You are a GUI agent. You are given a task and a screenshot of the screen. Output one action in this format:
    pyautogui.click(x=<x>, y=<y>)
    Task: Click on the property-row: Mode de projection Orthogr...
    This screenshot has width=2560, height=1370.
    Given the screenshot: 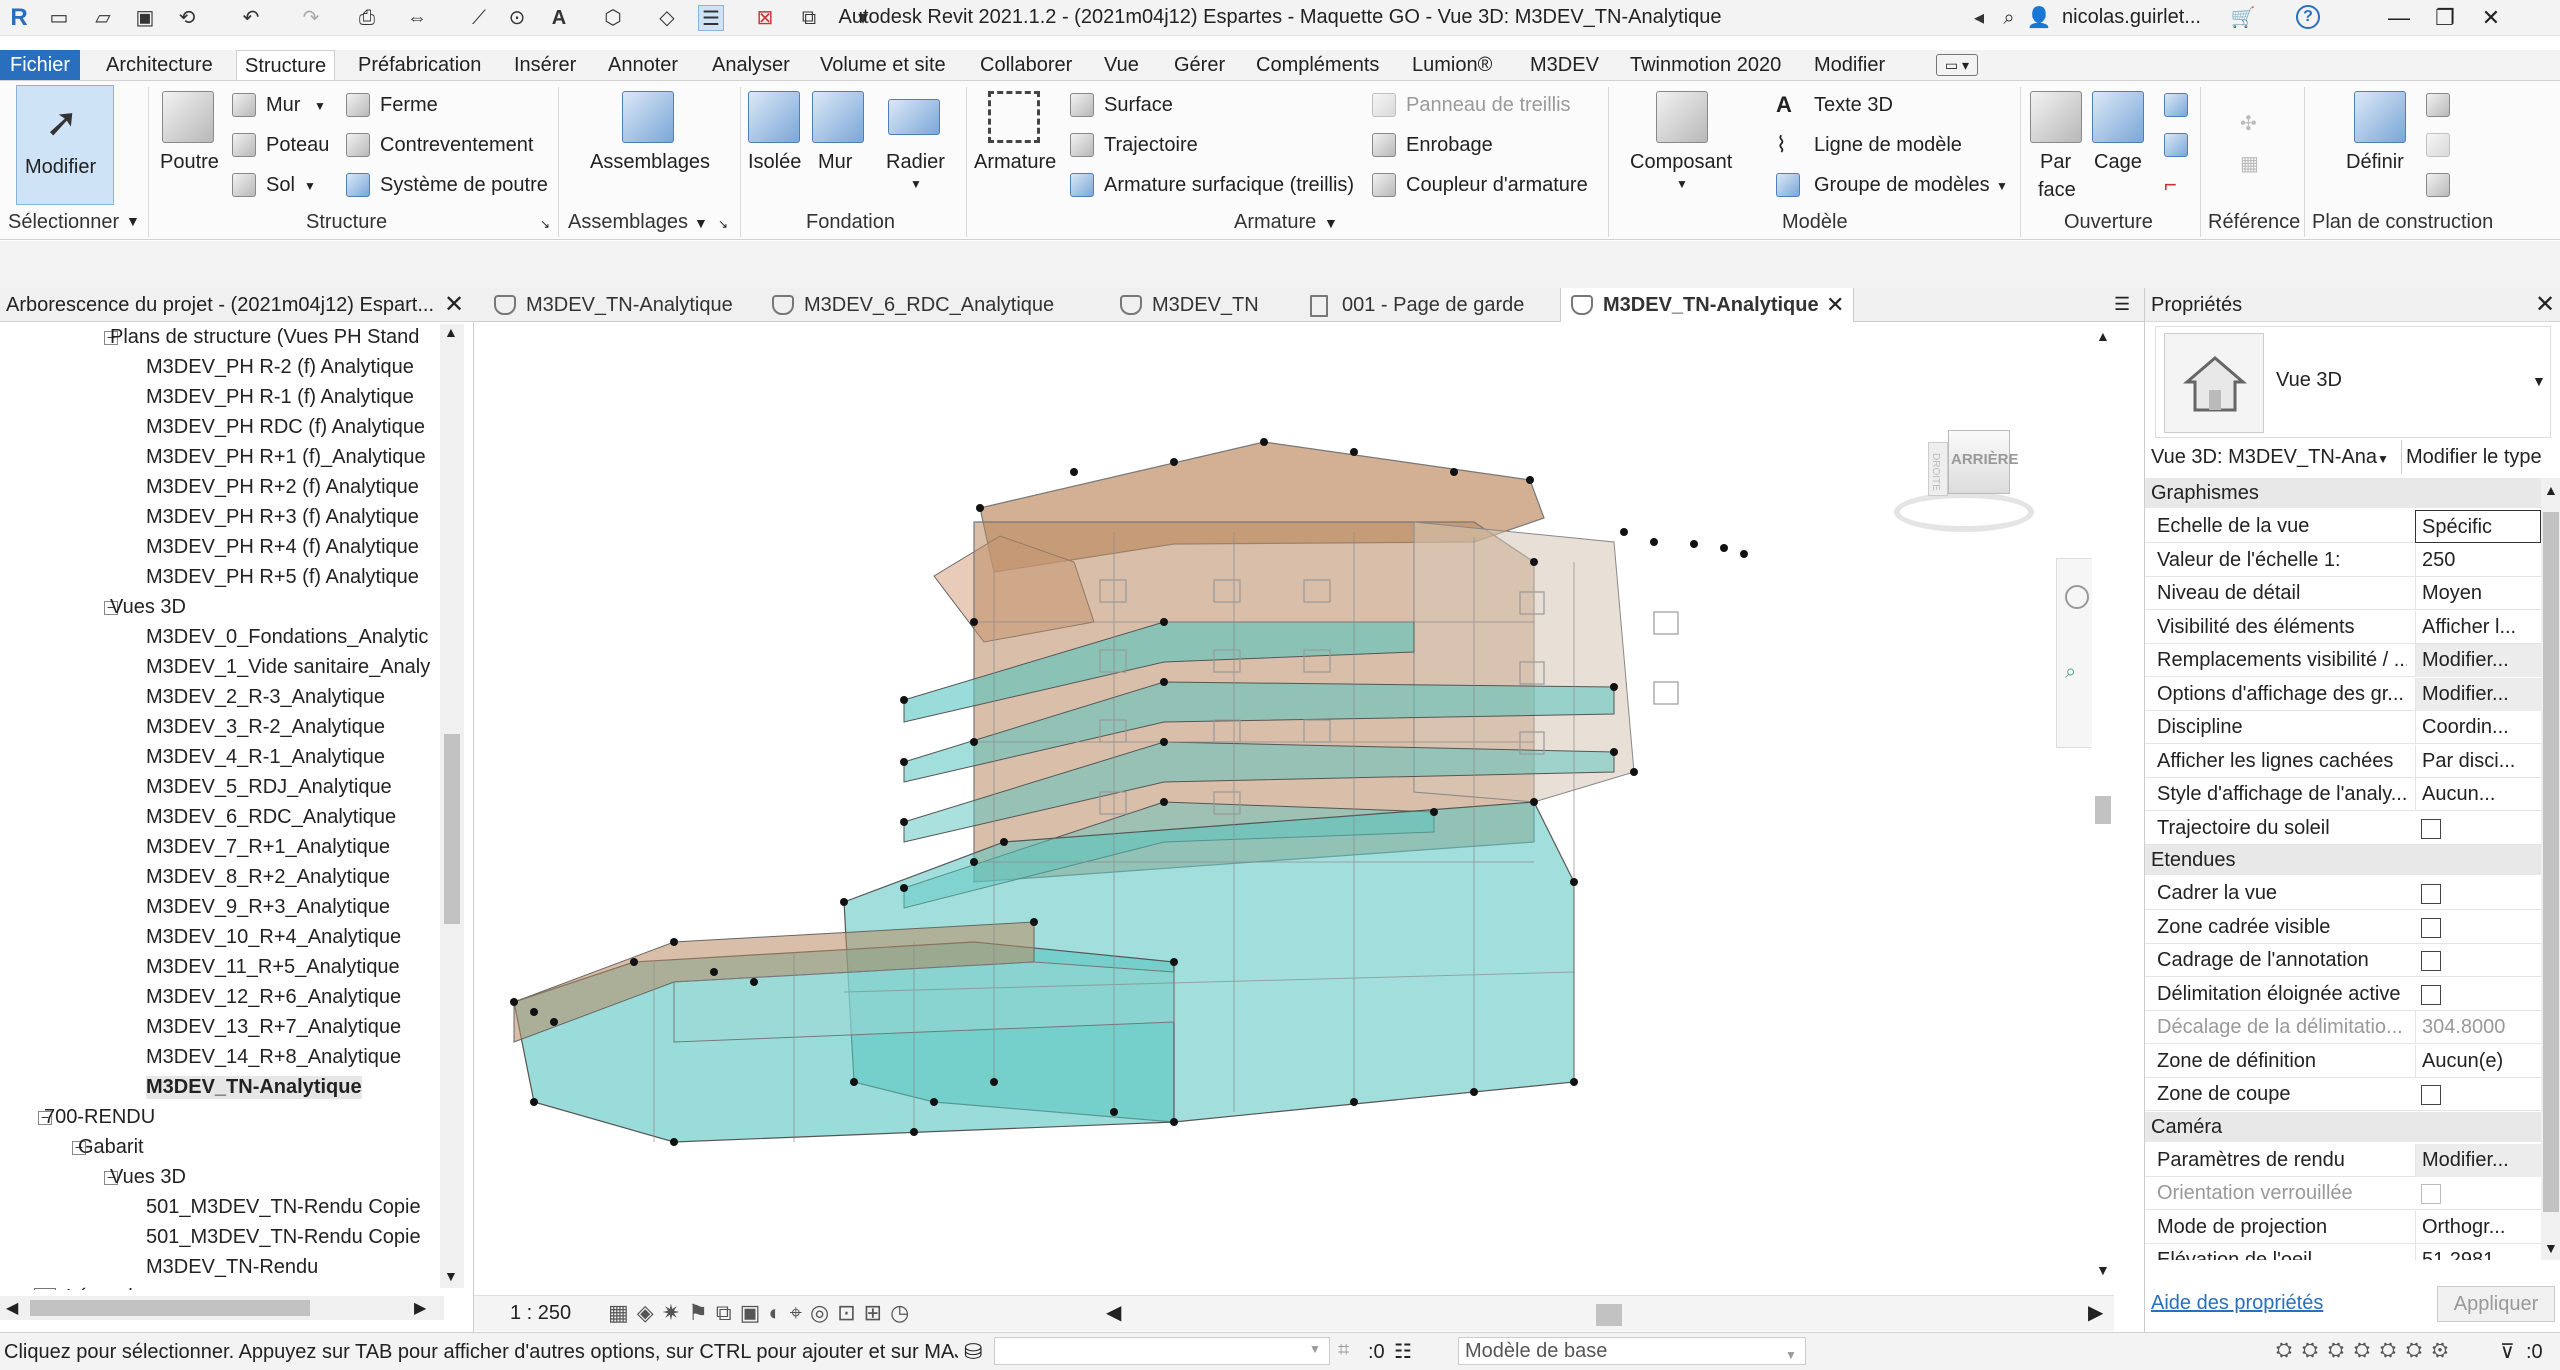 What is the action you would take?
    pyautogui.click(x=2343, y=1227)
    